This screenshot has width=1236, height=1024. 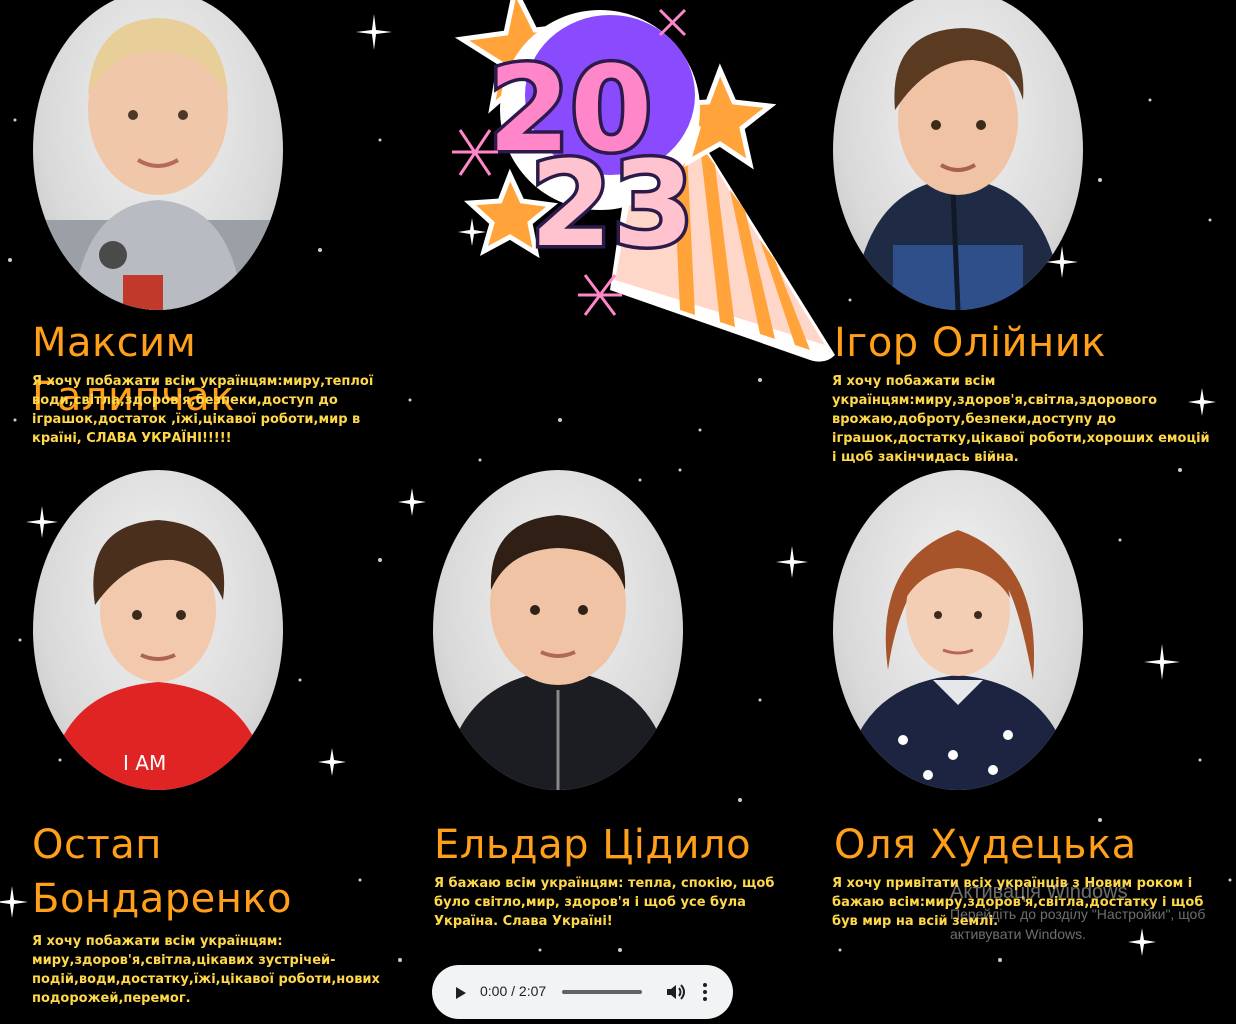 What do you see at coordinates (705, 992) in the screenshot?
I see `more-options-icon` at bounding box center [705, 992].